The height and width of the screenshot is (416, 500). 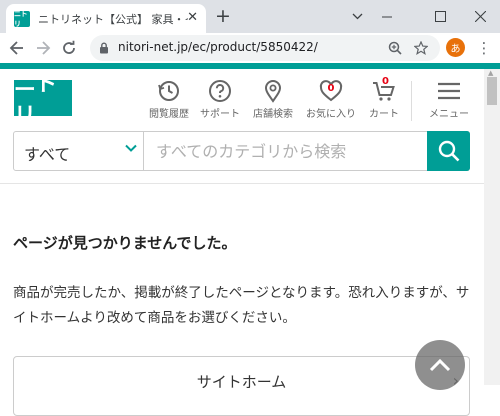 I want to click on profile-avatar: あ, so click(x=455, y=47).